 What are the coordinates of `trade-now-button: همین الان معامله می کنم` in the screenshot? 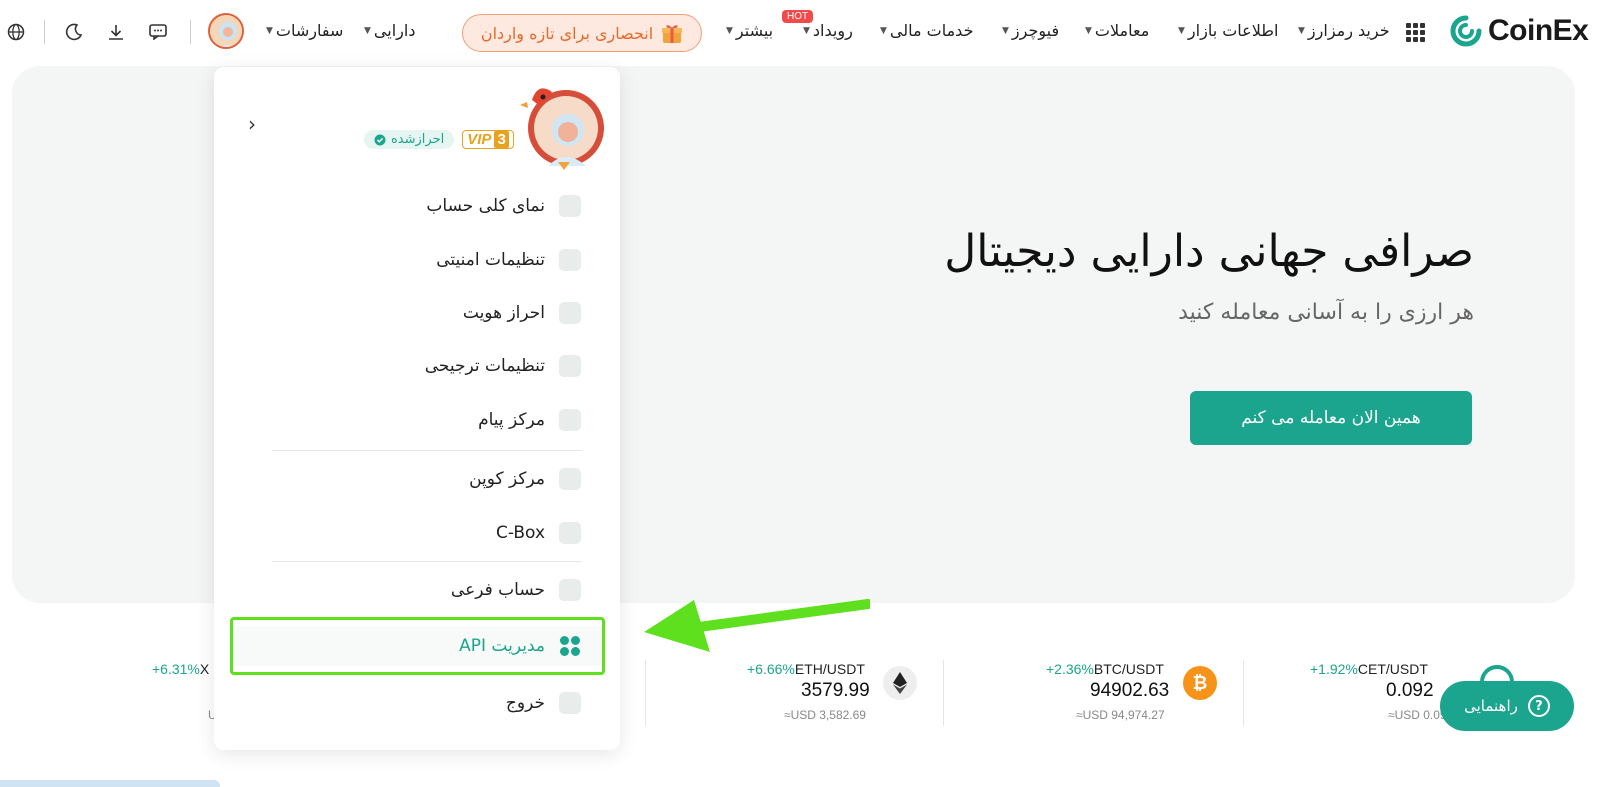 It's located at (1331, 418).